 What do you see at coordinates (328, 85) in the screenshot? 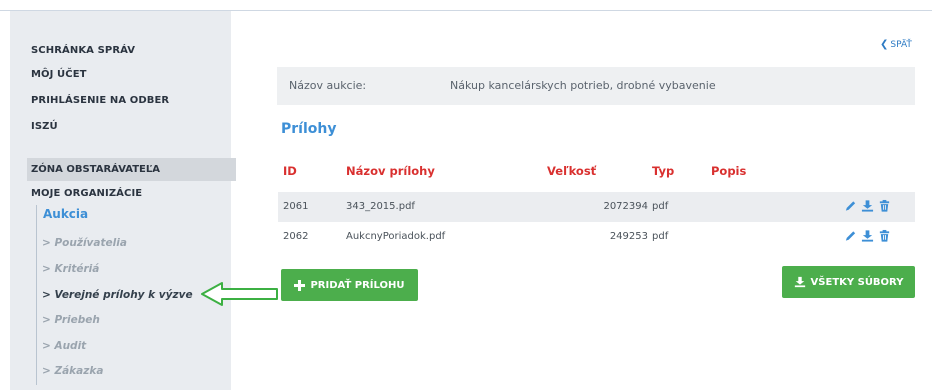
I see `auction-name-label: Názov aukcie:` at bounding box center [328, 85].